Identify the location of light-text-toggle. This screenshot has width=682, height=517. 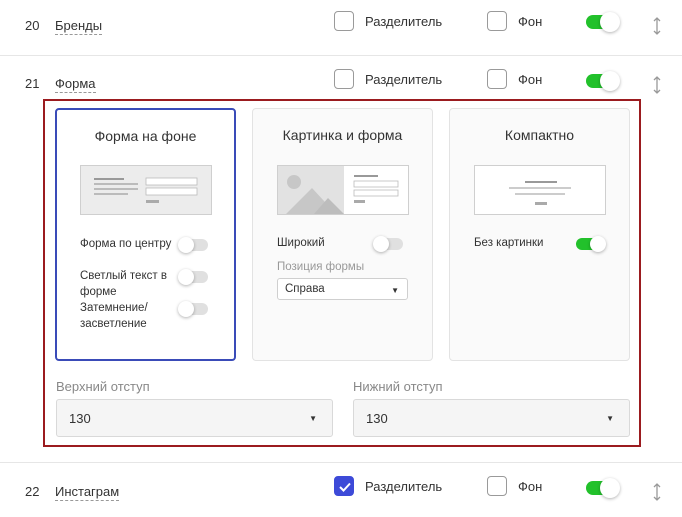
(193, 277).